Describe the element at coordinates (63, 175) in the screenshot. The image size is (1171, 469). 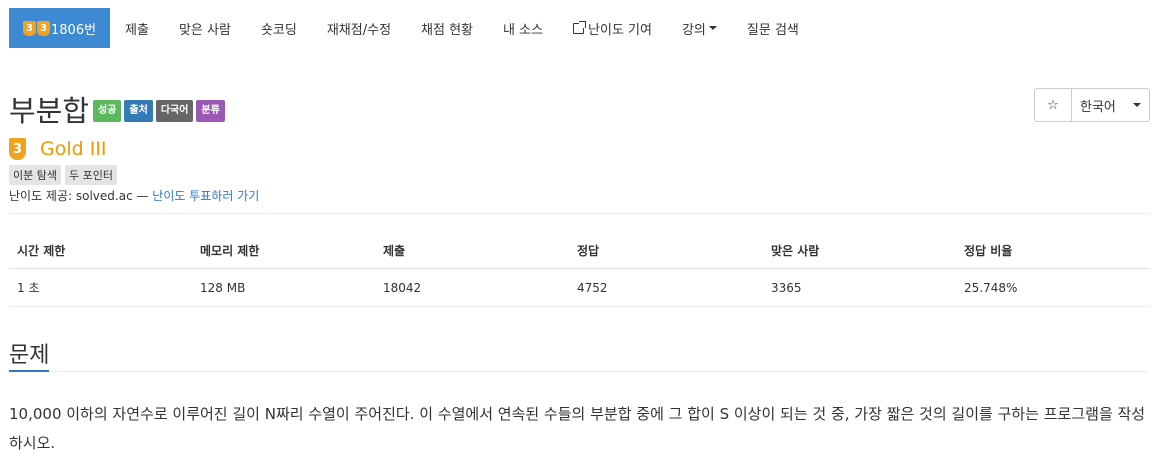
I see `algorithm-tags: 이분 탐색 두 포인터` at that location.